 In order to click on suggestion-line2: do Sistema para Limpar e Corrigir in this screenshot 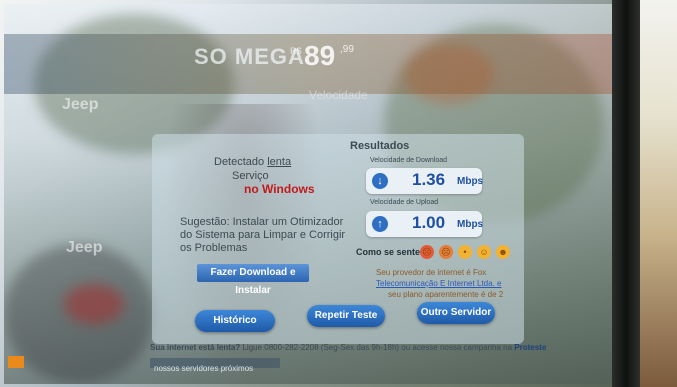, I will do `click(263, 235)`.